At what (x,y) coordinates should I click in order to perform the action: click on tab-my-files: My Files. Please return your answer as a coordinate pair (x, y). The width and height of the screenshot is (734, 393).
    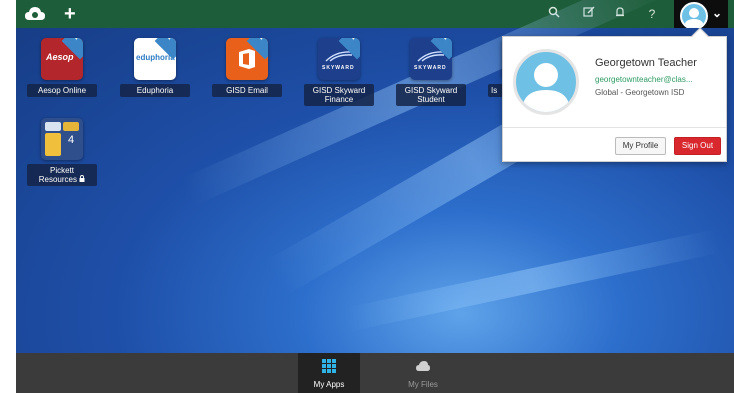
    Looking at the image, I should click on (423, 373).